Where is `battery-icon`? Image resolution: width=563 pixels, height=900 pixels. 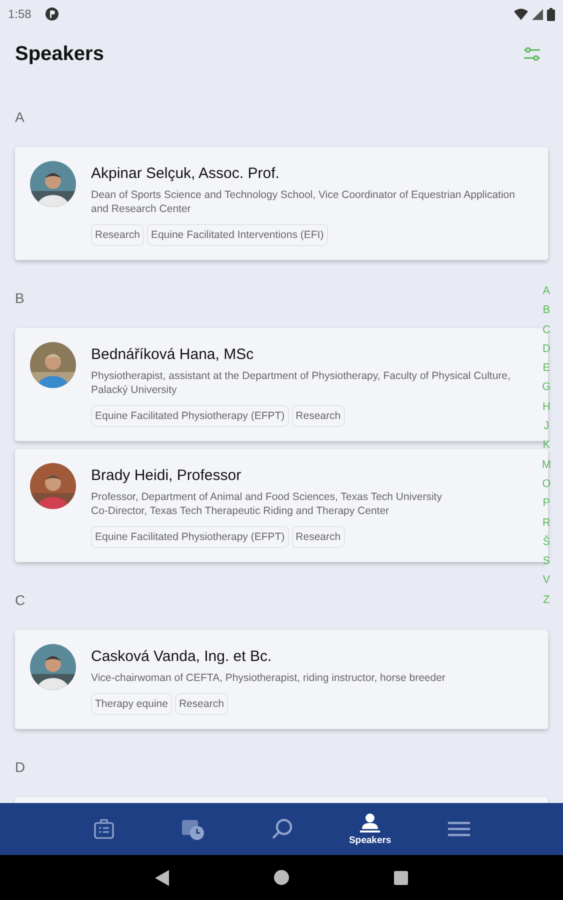
battery-icon is located at coordinates (551, 14).